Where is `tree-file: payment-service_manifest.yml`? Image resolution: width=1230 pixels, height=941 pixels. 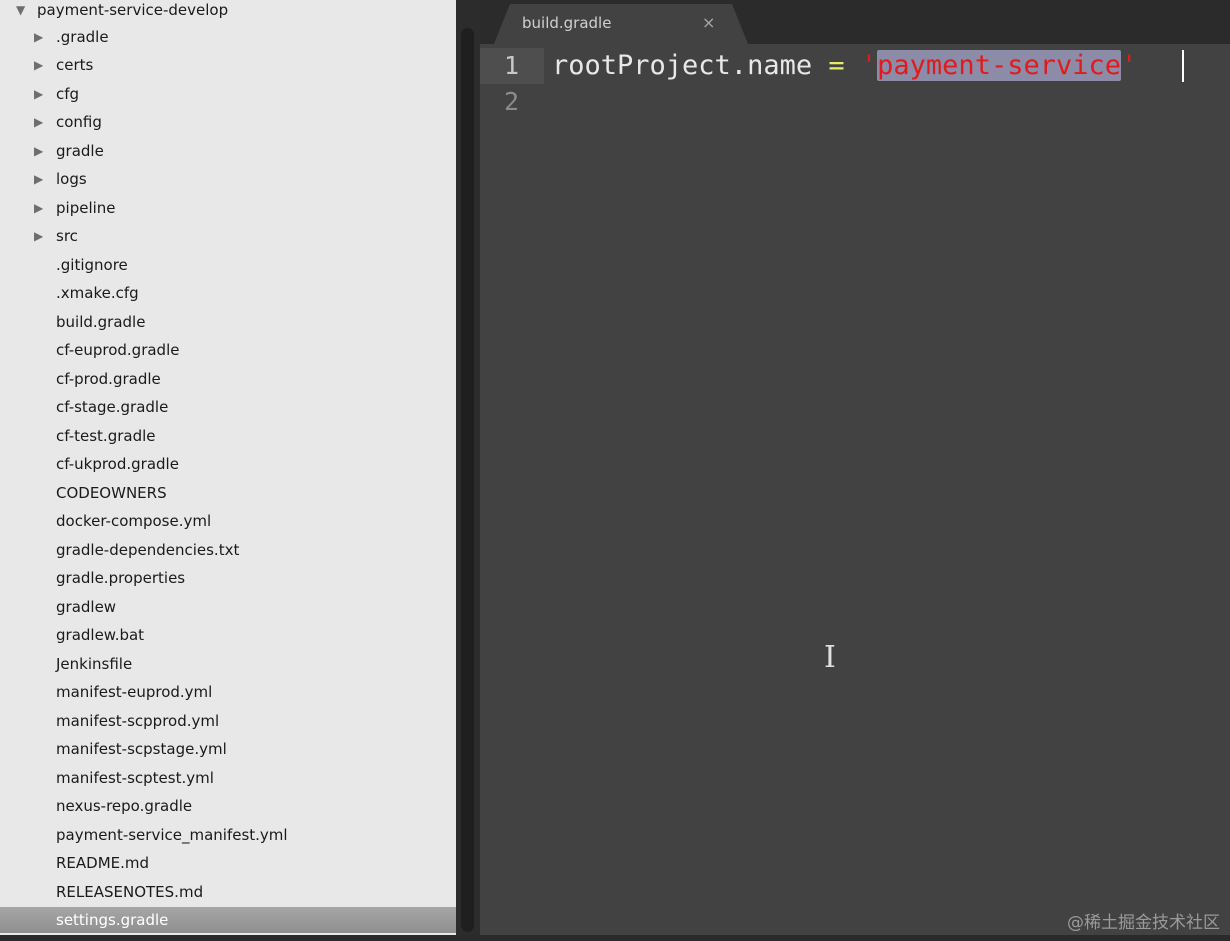 tree-file: payment-service_manifest.yml is located at coordinates (228, 835).